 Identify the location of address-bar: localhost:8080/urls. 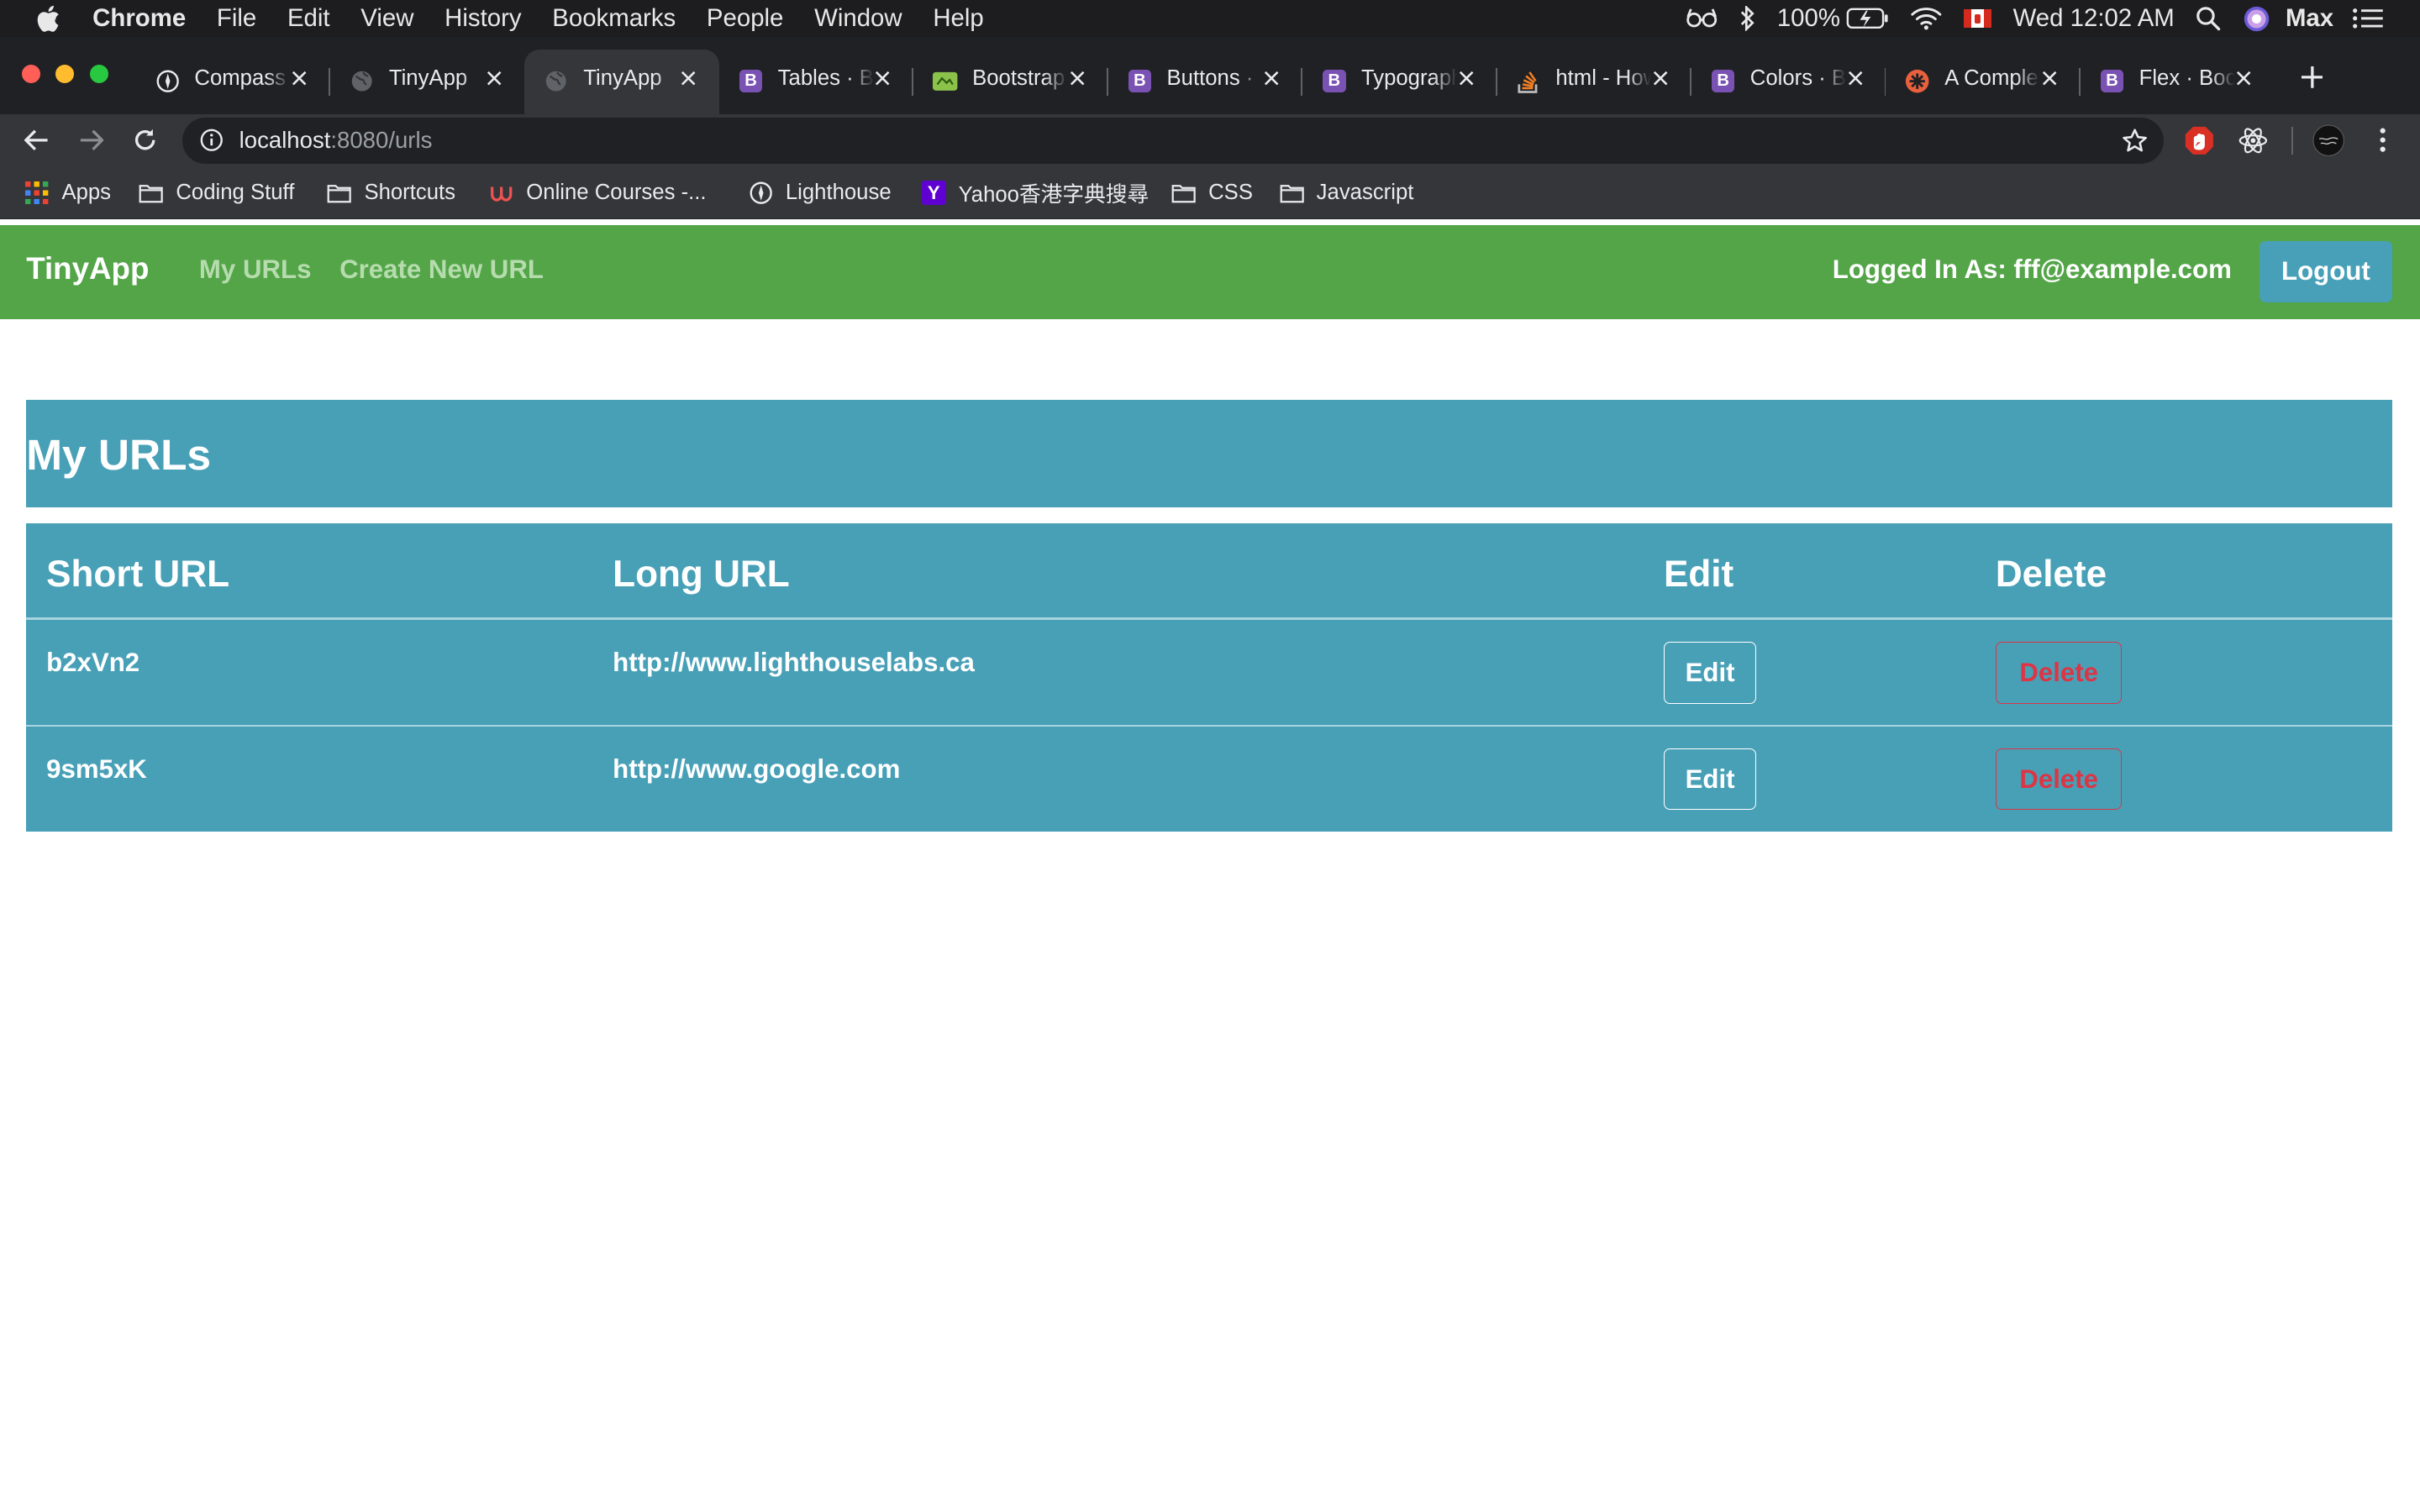
(1173, 140).